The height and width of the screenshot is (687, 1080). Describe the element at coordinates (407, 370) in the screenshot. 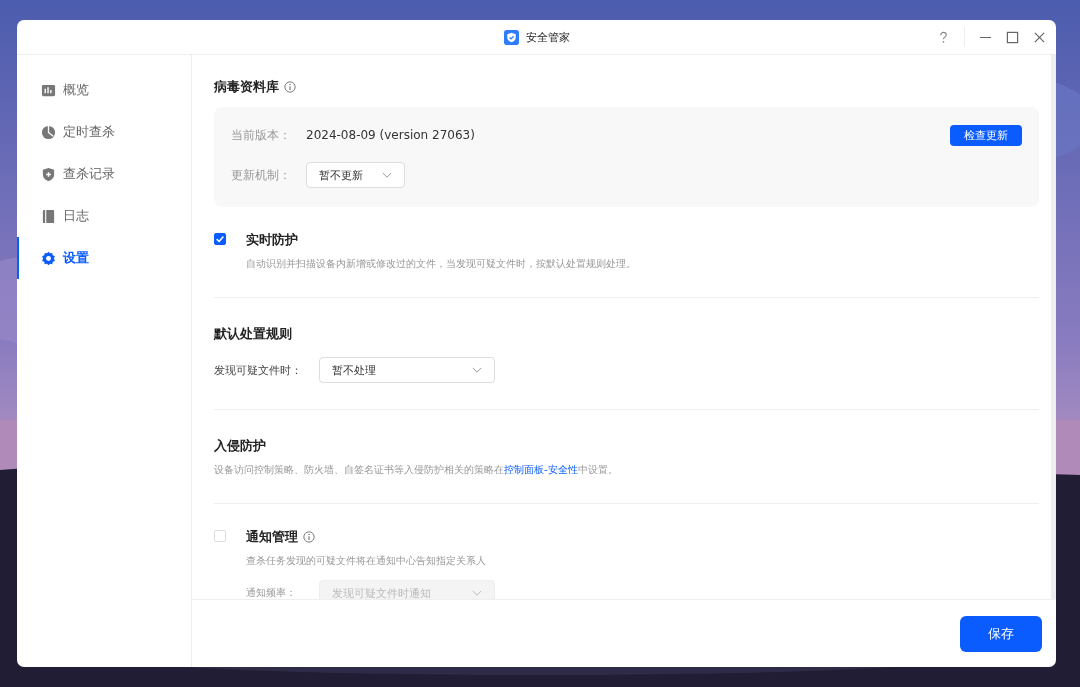

I see `dropdown: 暂不处理` at that location.